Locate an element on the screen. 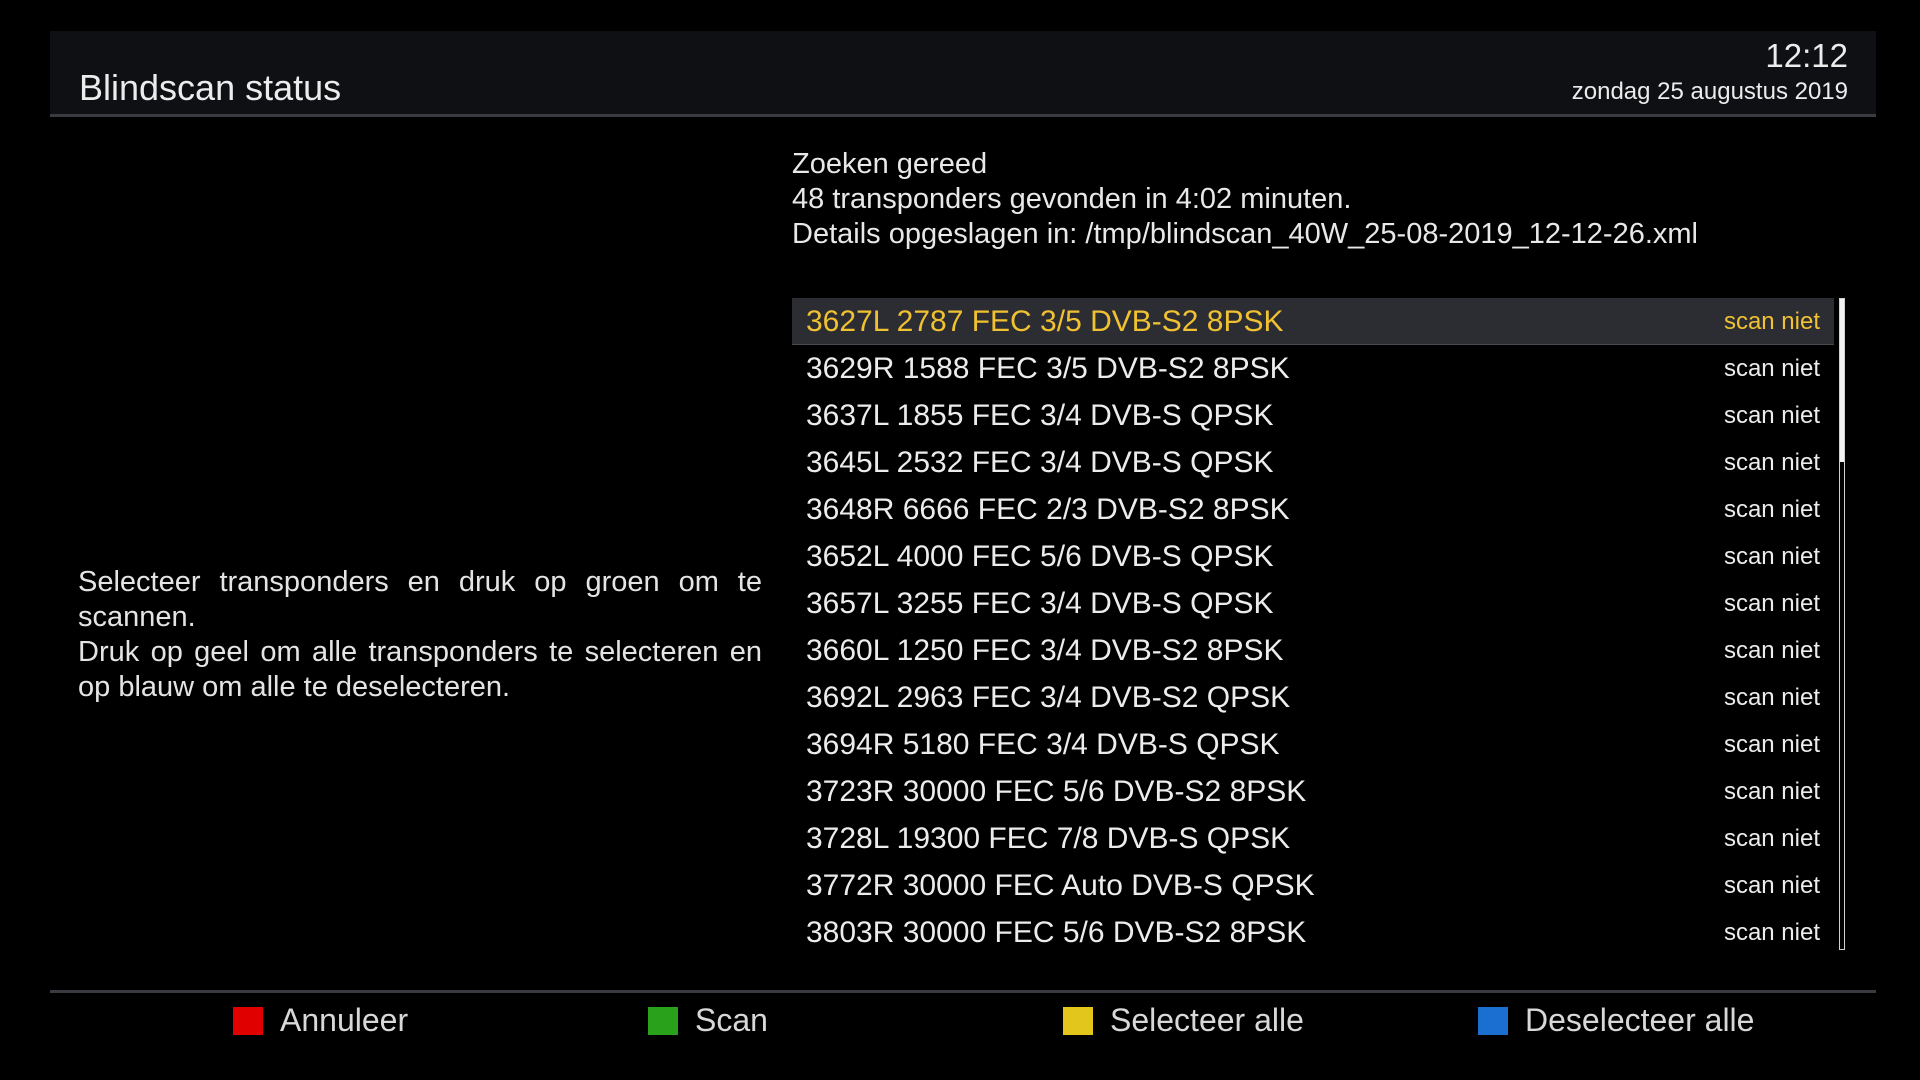  transponder-row: 3657L 3255 FEC 3/4 DVB-S QPSK scan niet is located at coordinates (1313, 603).